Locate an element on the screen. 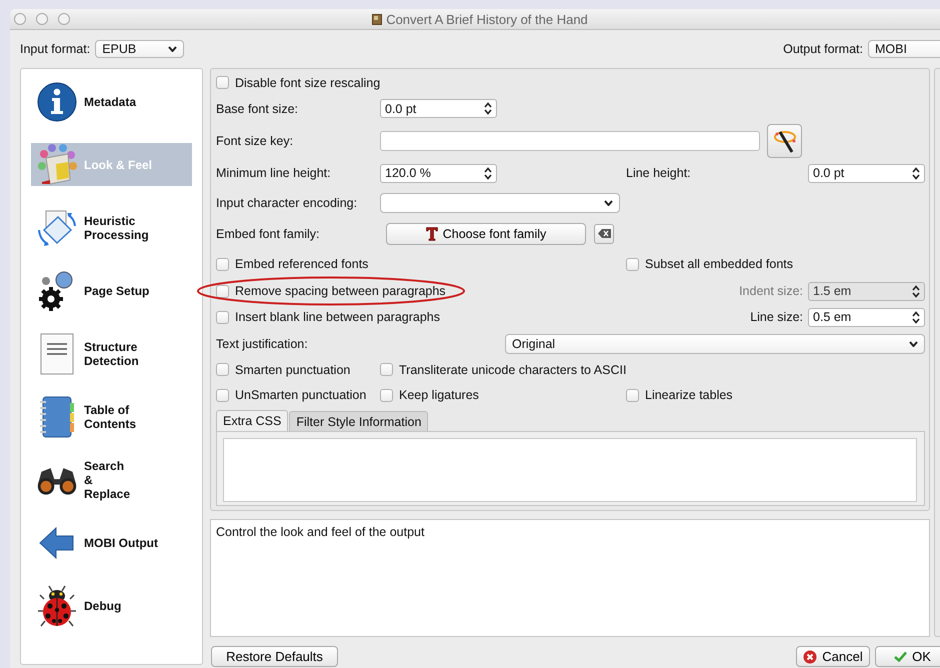 The image size is (940, 668). checkbox-label: Linearize tables is located at coordinates (689, 395).